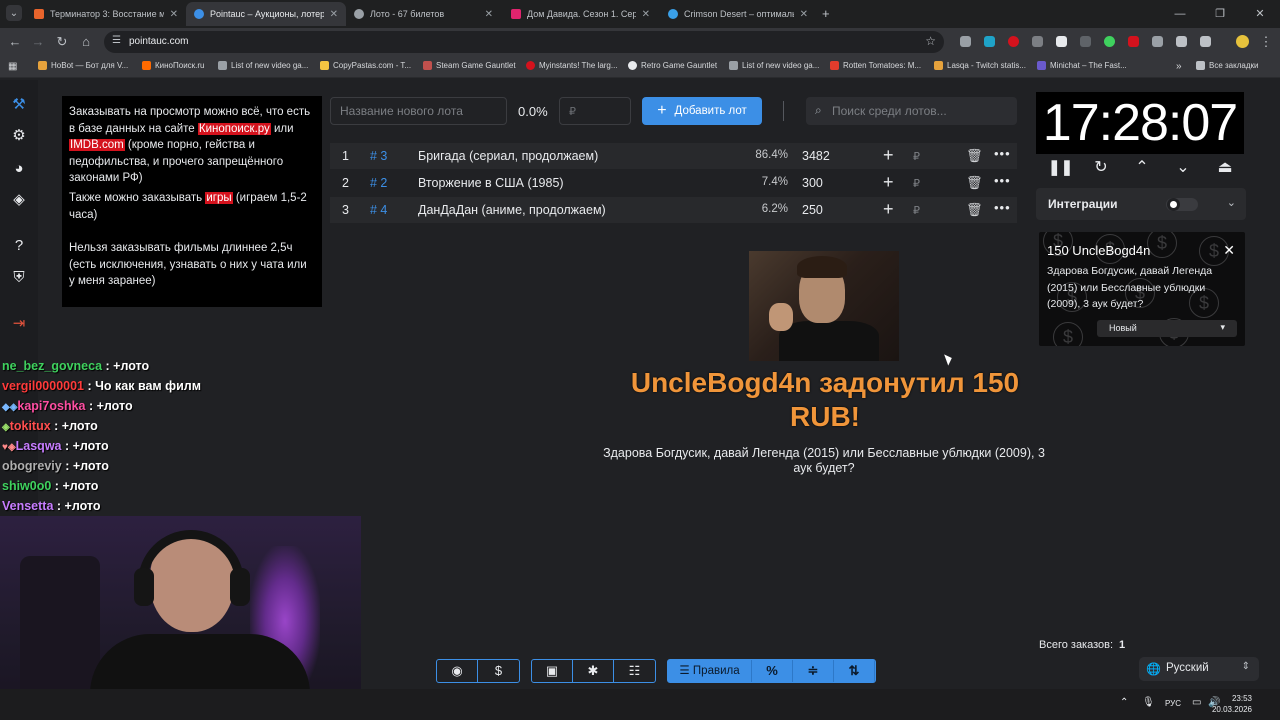  I want to click on bookmark-item: Retro Game Gauntlet, so click(672, 65).